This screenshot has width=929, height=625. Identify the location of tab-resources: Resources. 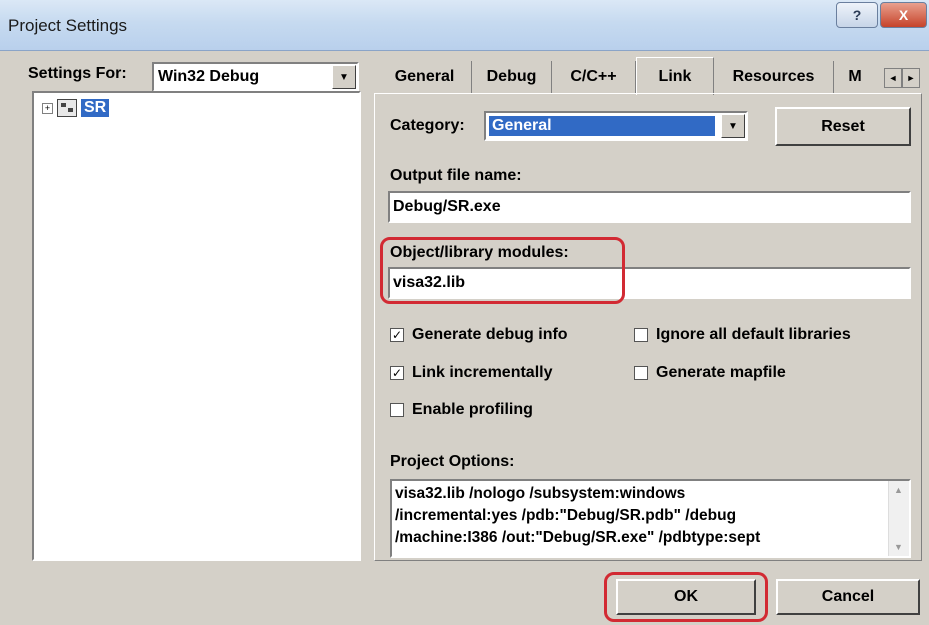
(774, 77).